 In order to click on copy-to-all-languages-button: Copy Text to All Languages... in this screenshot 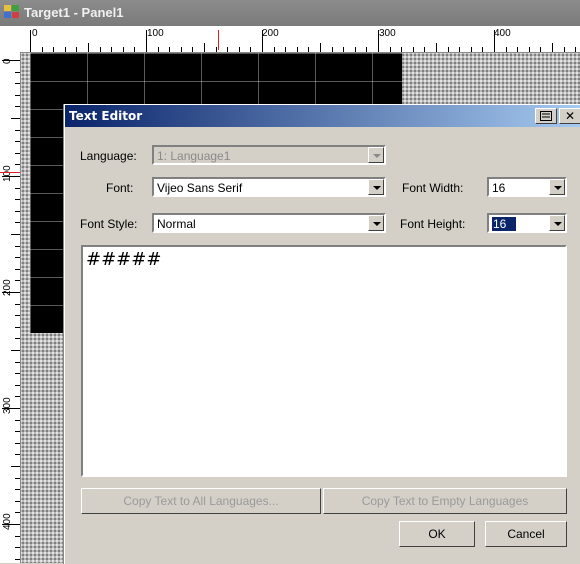, I will do `click(201, 501)`.